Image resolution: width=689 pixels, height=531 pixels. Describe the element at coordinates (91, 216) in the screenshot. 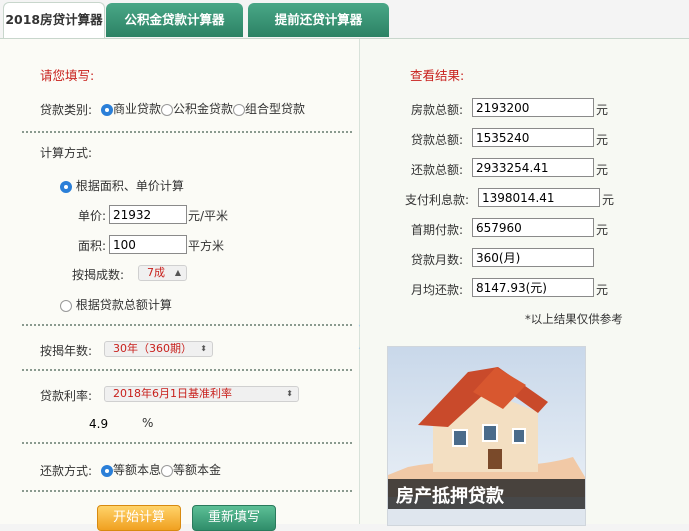

I see `unit-price-label: 单价:` at that location.